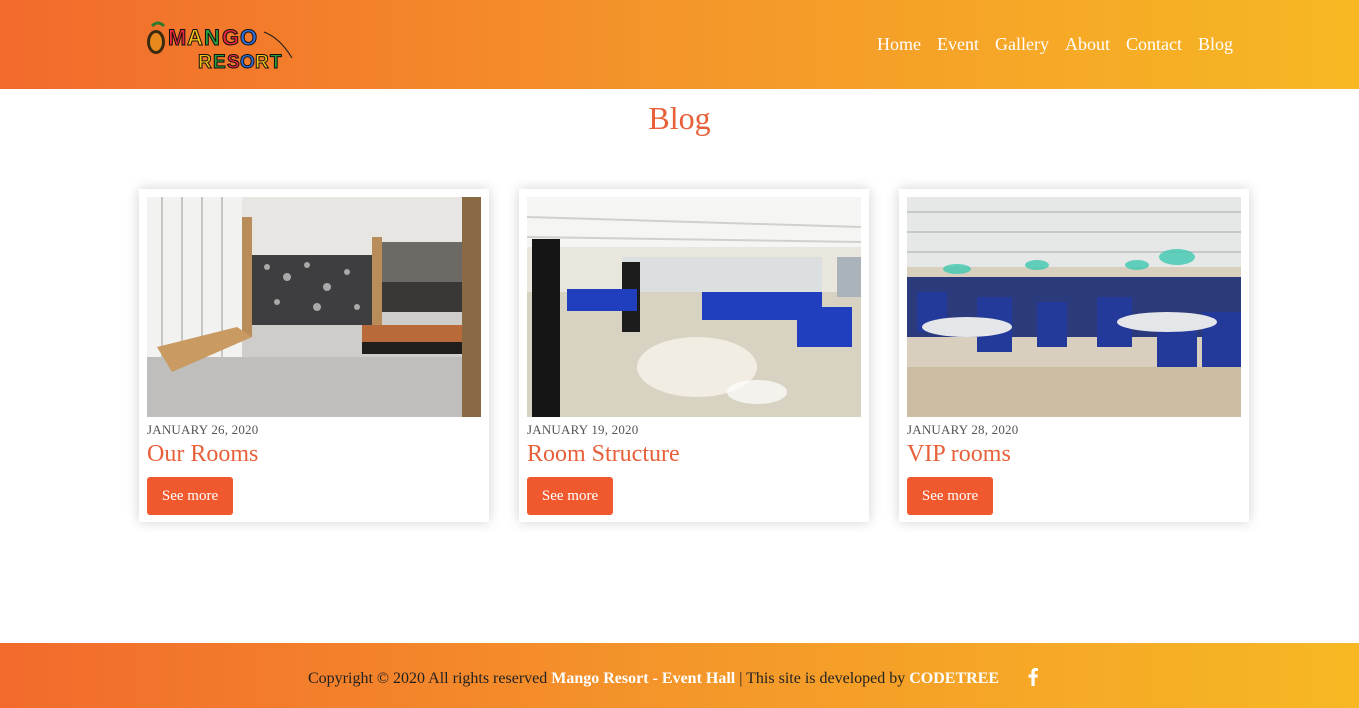 This screenshot has width=1359, height=708. I want to click on nav-home: Home, so click(899, 44).